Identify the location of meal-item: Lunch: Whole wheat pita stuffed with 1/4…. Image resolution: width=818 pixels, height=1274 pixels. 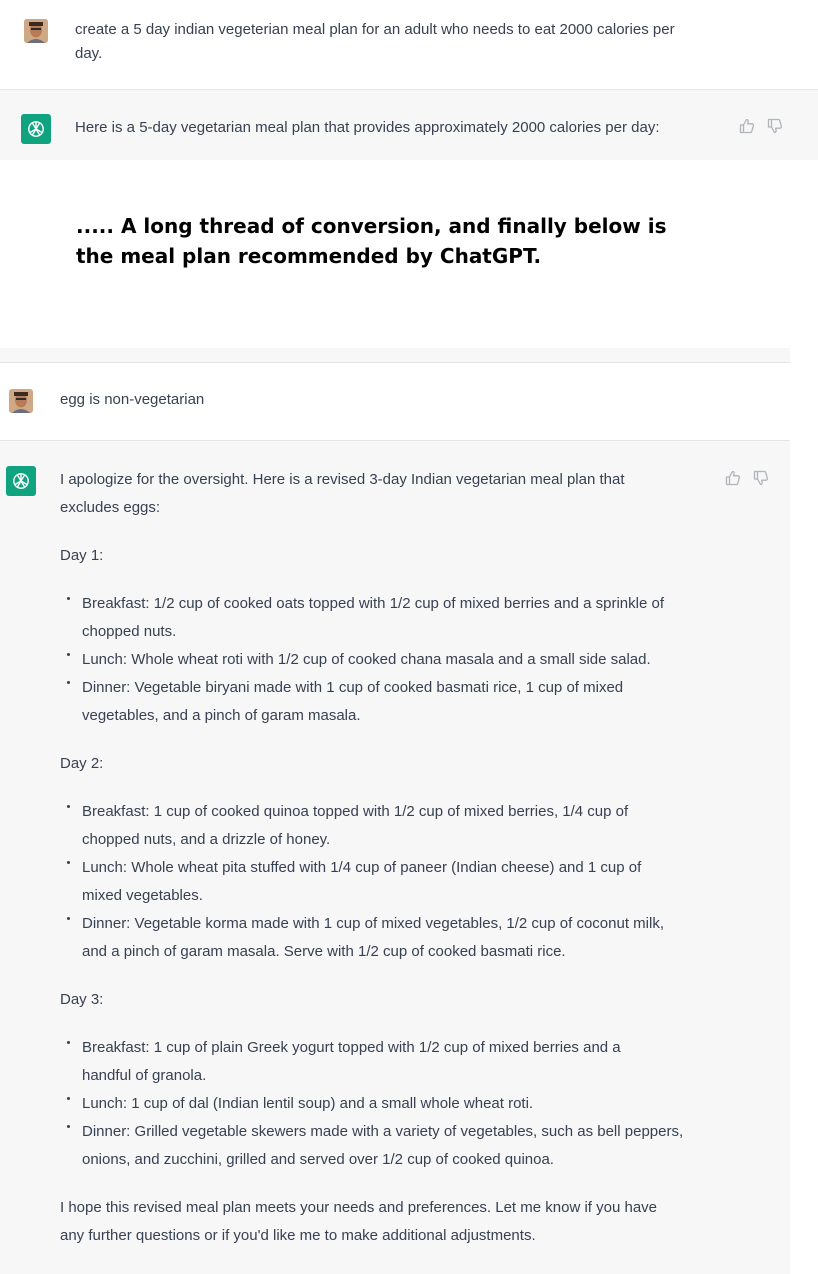
(390, 882).